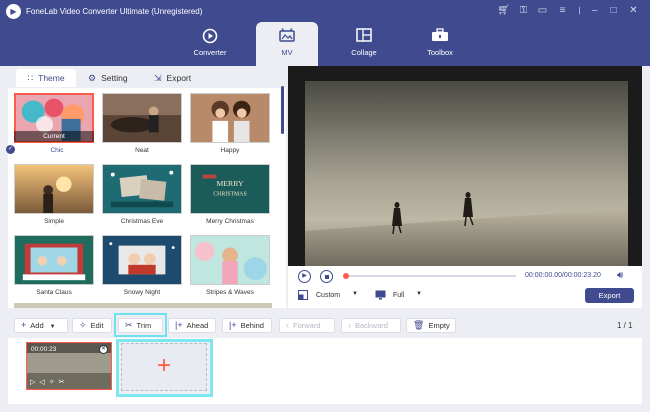 This screenshot has width=650, height=412. What do you see at coordinates (431, 325) in the screenshot?
I see `empty-button: 🗑︎ Empty` at bounding box center [431, 325].